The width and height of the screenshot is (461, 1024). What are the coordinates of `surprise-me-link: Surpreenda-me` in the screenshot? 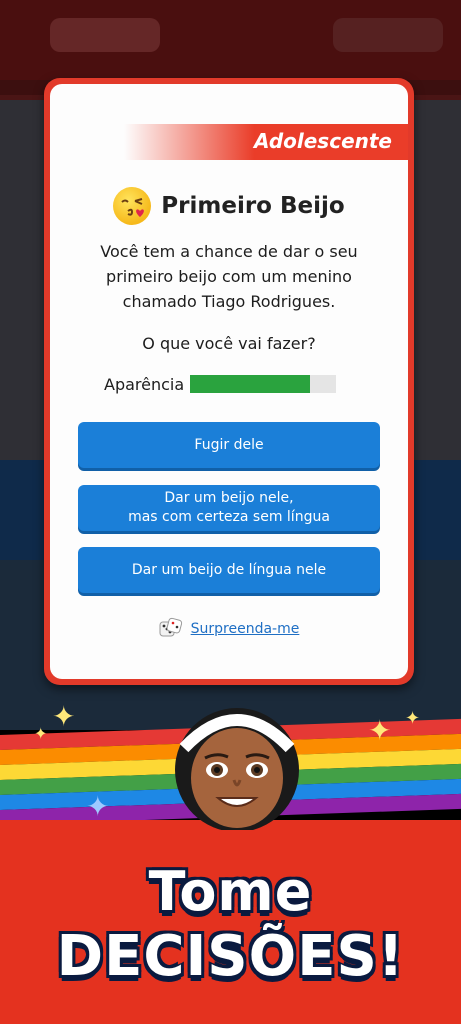 It's located at (245, 629).